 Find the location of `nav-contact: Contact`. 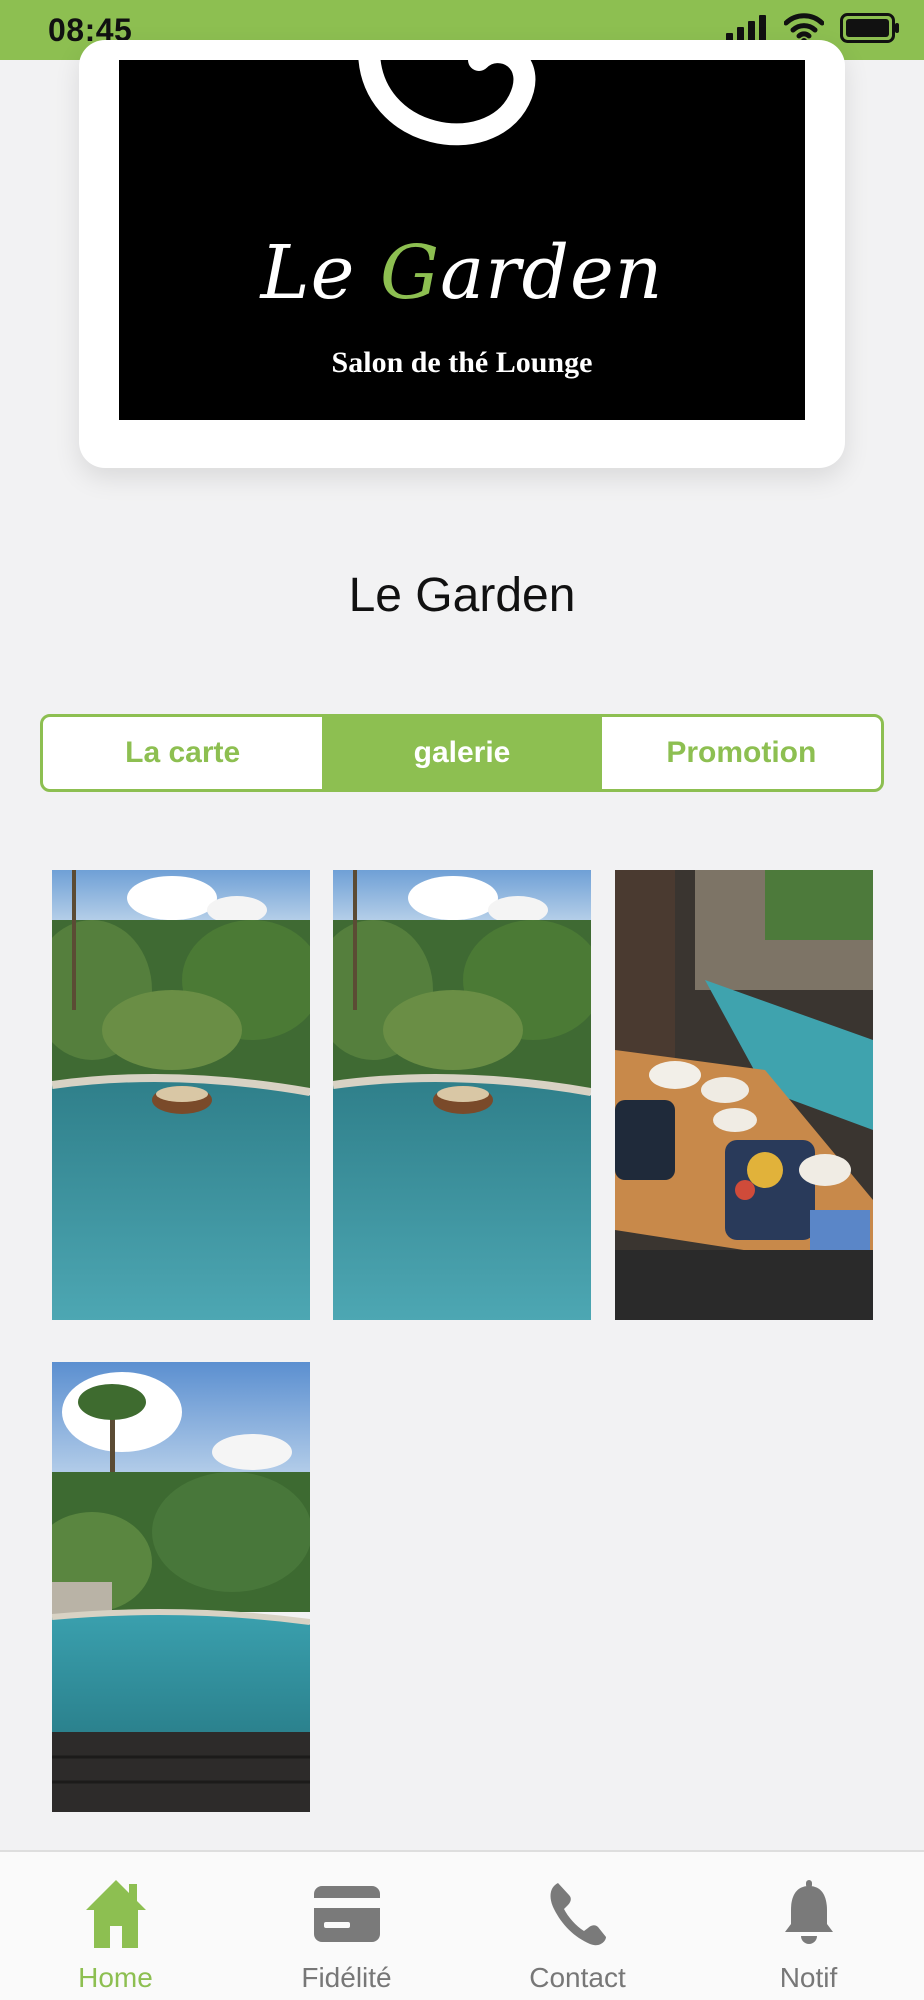

nav-contact: Contact is located at coordinates (578, 1926).